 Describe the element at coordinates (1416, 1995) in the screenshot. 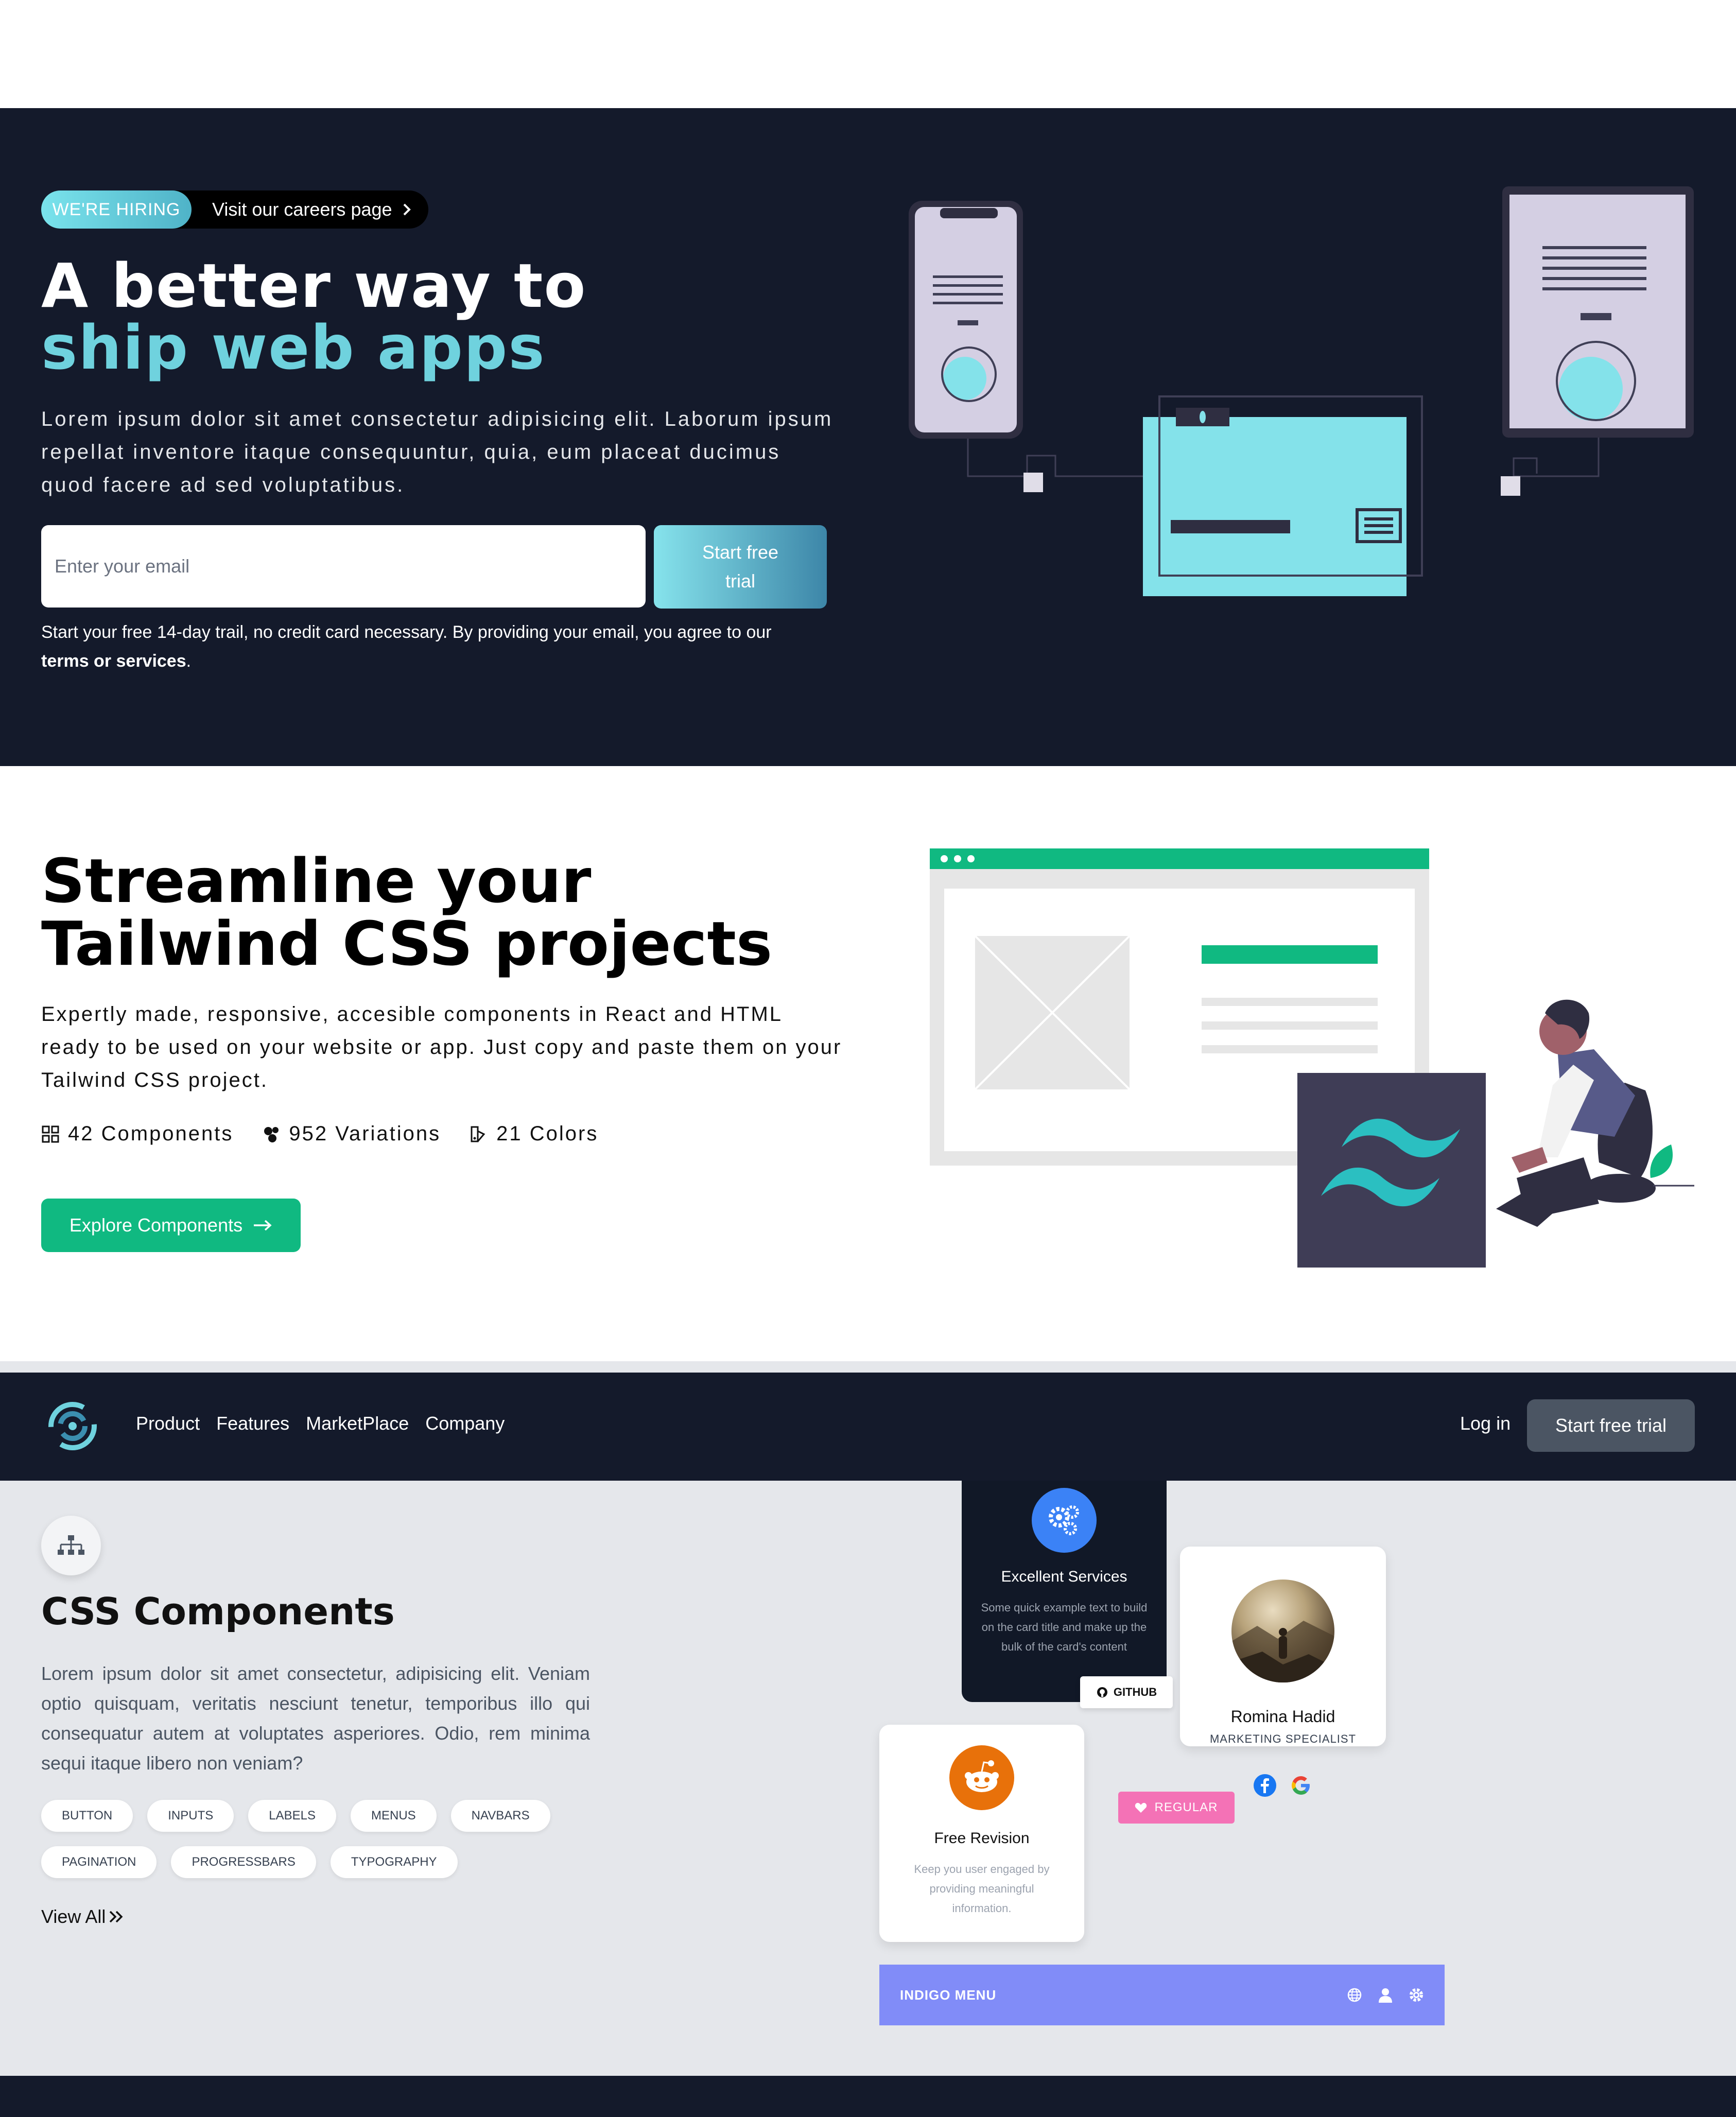

I see `gear-icon` at that location.